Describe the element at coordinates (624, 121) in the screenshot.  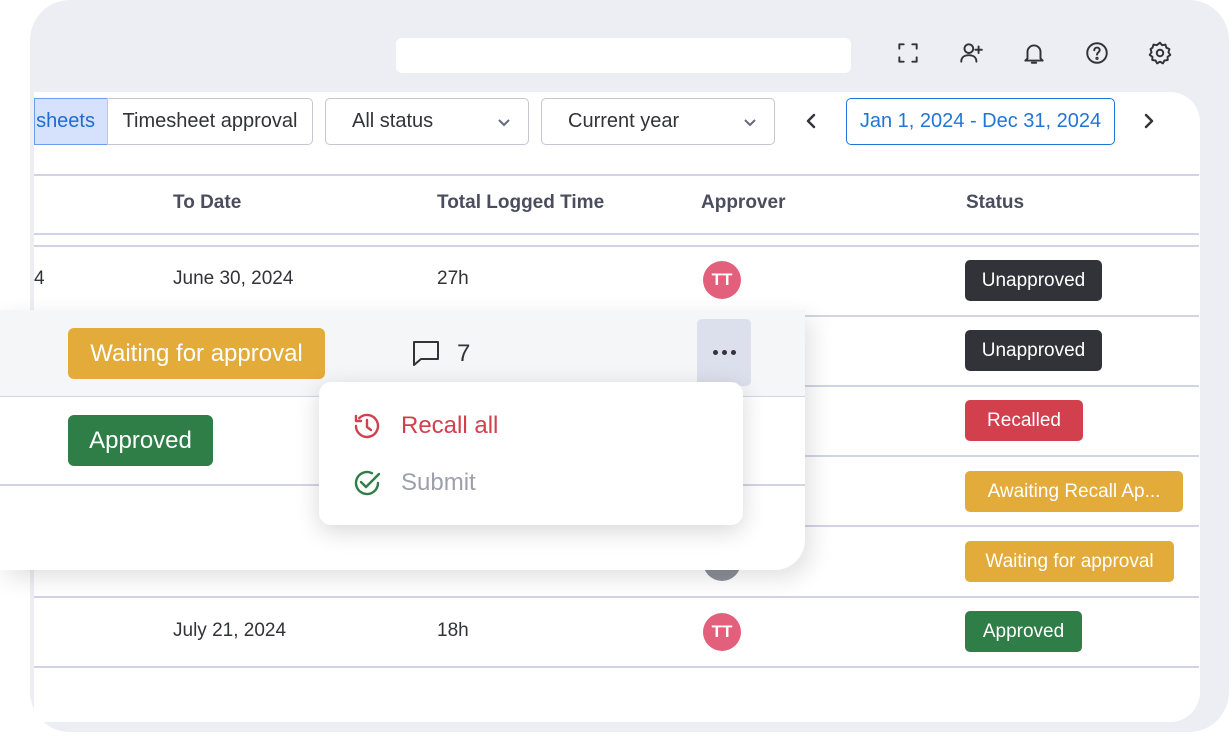
I see `period-filter-value: Current year` at that location.